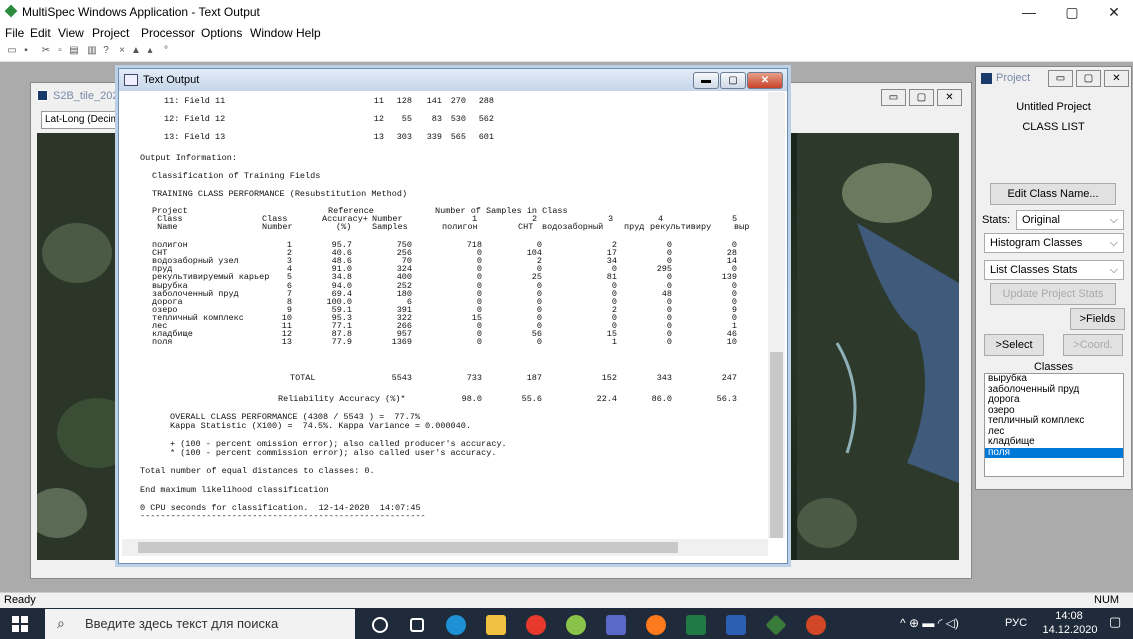  I want to click on text-vertical-thumb, so click(776, 445).